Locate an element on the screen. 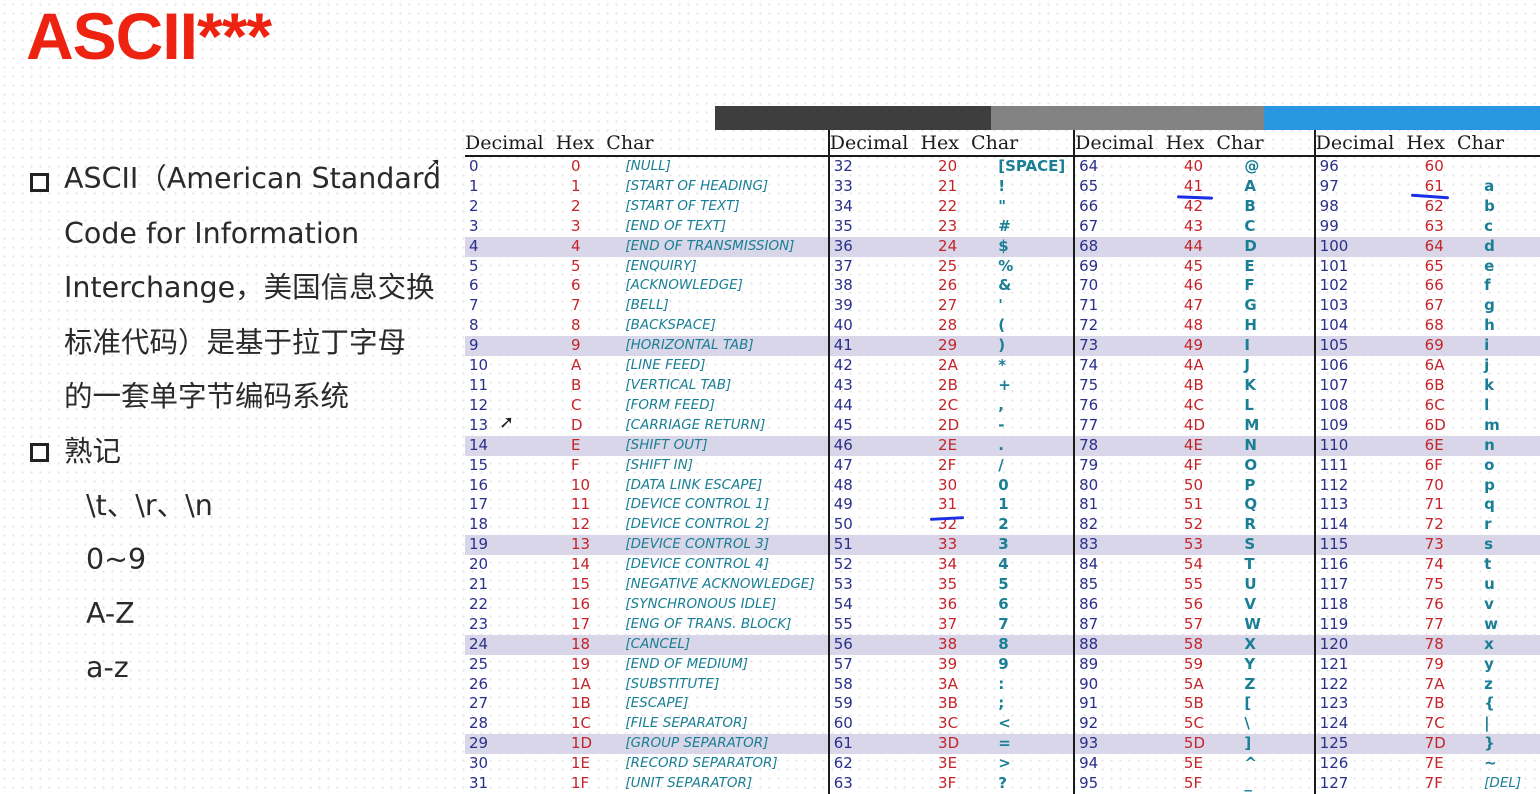 The height and width of the screenshot is (794, 1540). cell-char: [FORM FEED] is located at coordinates (670, 404).